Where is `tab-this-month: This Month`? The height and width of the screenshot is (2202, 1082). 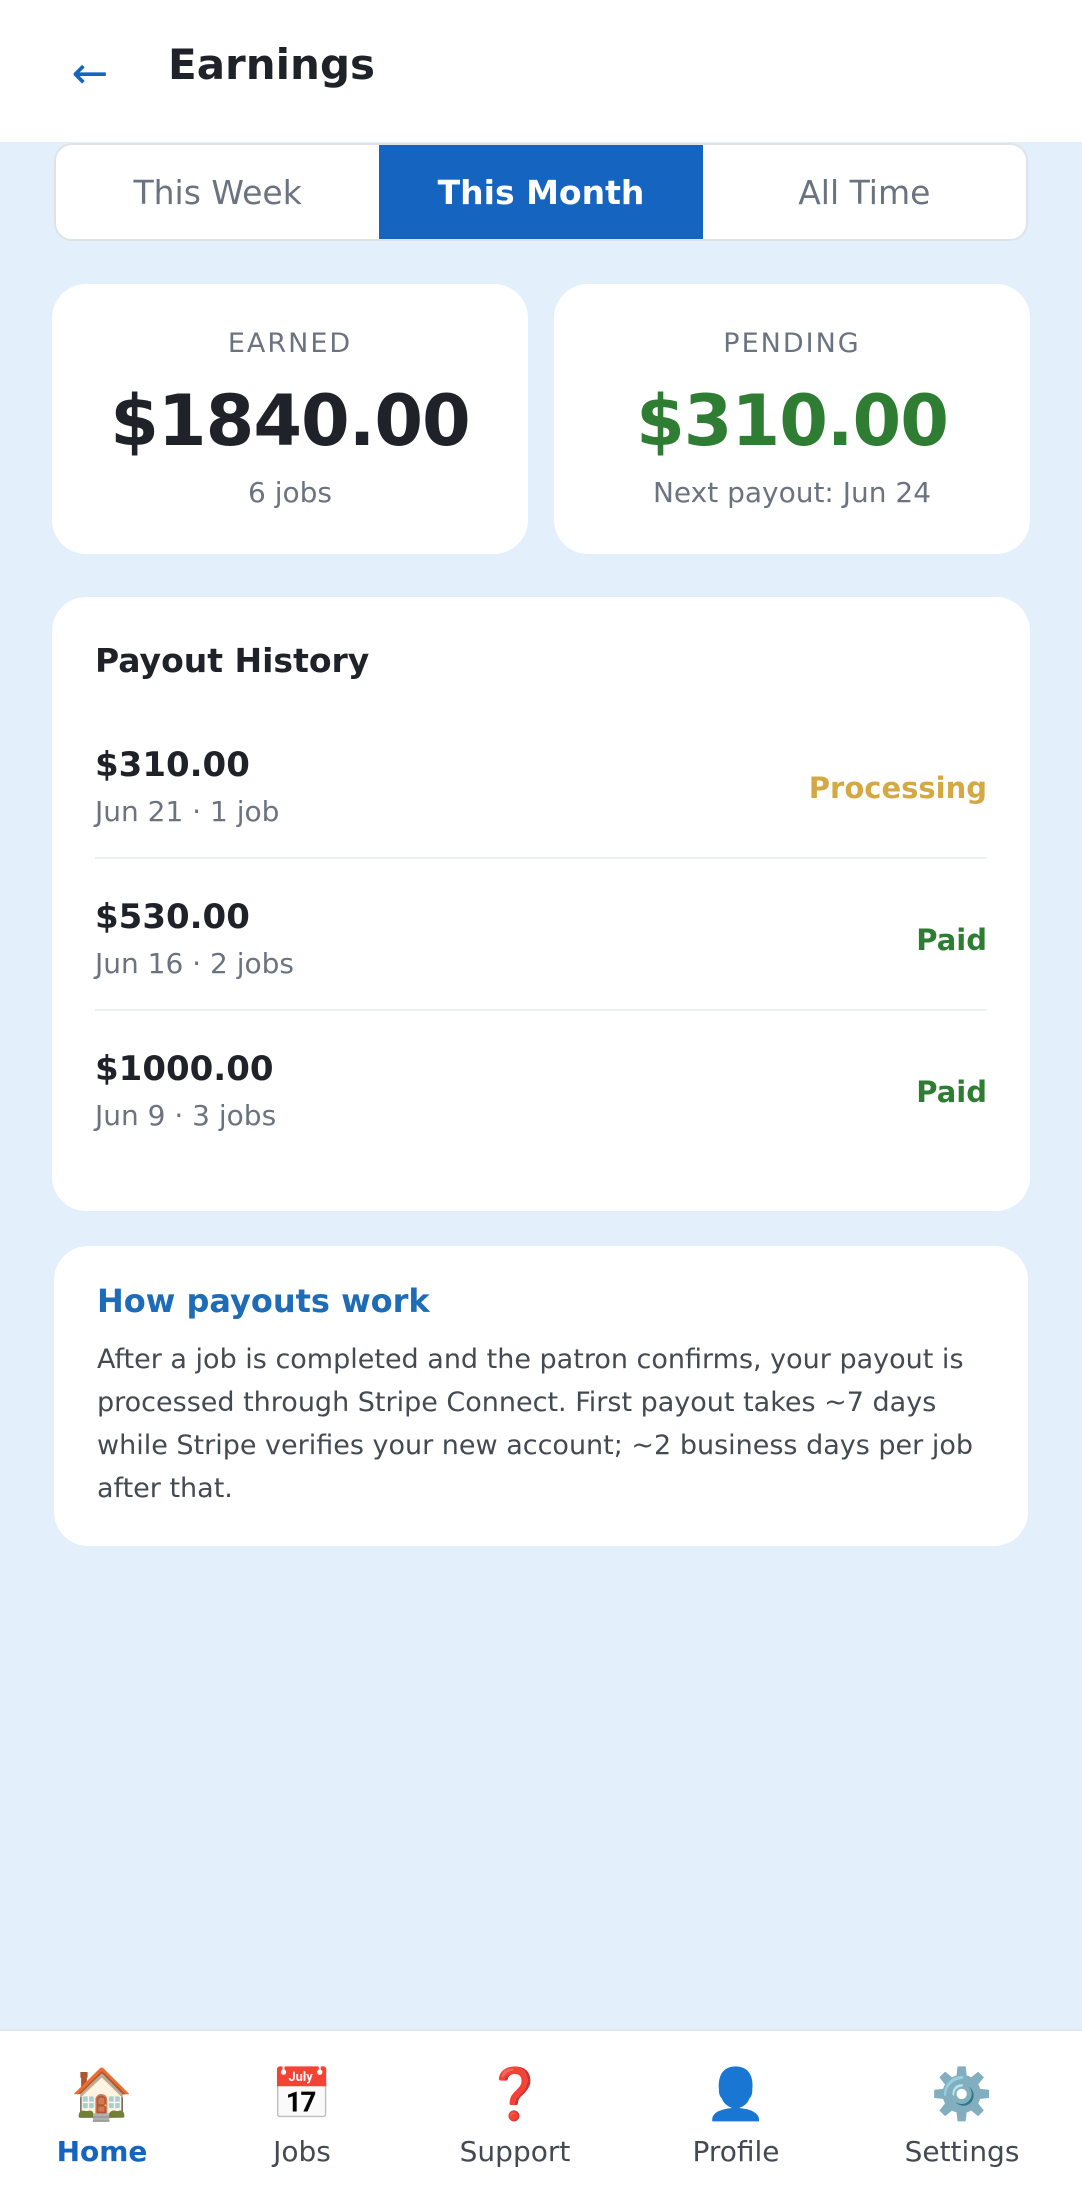 tab-this-month: This Month is located at coordinates (541, 192).